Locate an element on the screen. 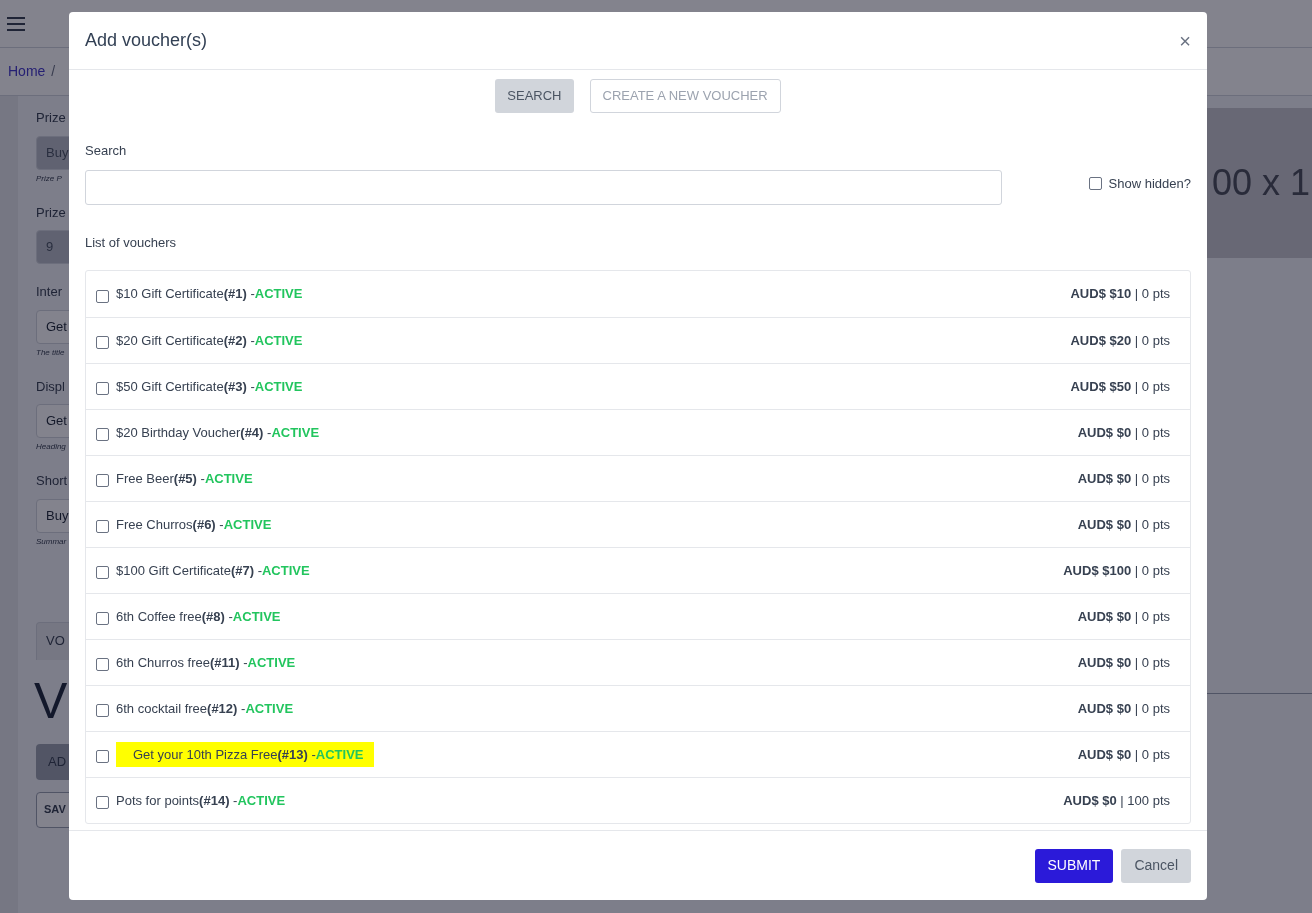 The width and height of the screenshot is (1312, 913). voucher-label: Get your 10th Pizza Free(#13) -ACTIVE is located at coordinates (245, 754).